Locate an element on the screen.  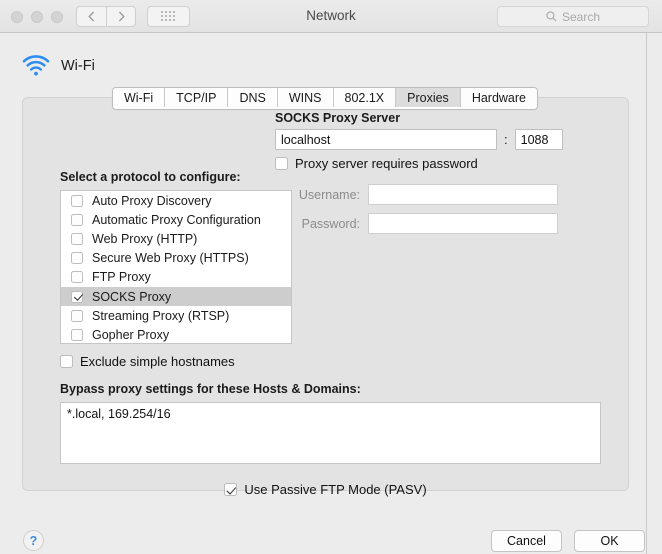
tab-wins: WINS is located at coordinates (305, 97).